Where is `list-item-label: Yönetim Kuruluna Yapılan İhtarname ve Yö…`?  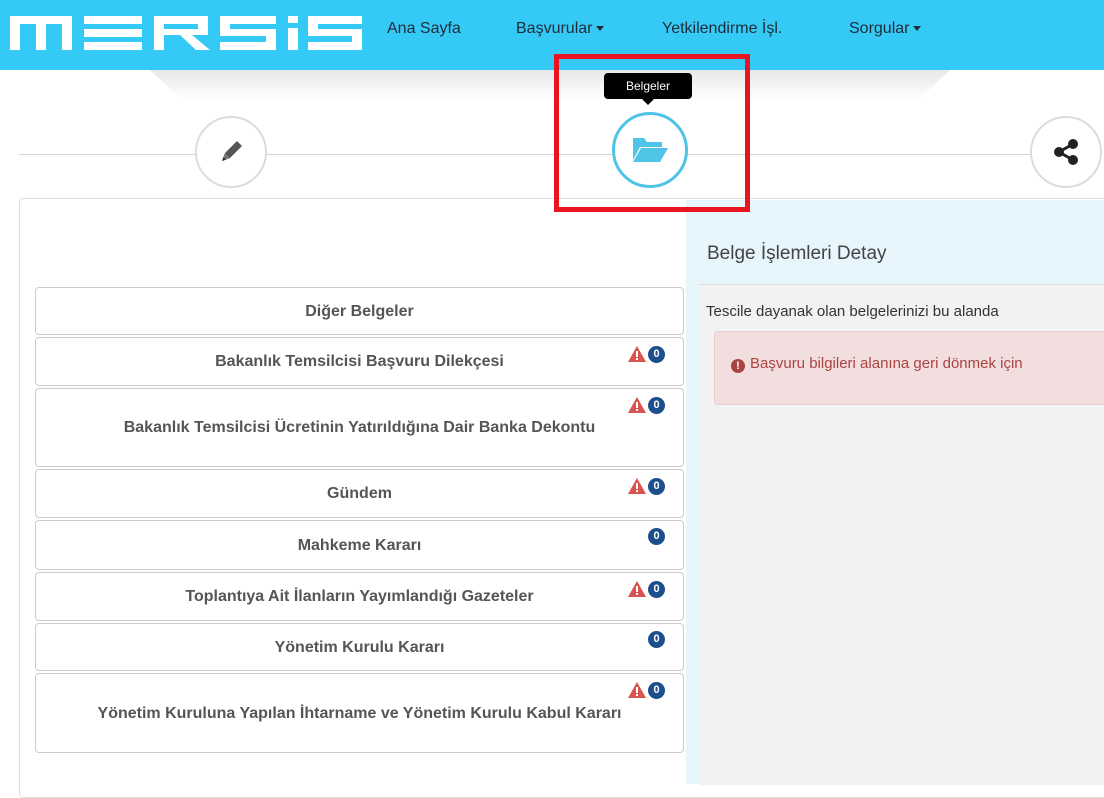
list-item-label: Yönetim Kuruluna Yapılan İhtarname ve Yö… is located at coordinates (359, 713).